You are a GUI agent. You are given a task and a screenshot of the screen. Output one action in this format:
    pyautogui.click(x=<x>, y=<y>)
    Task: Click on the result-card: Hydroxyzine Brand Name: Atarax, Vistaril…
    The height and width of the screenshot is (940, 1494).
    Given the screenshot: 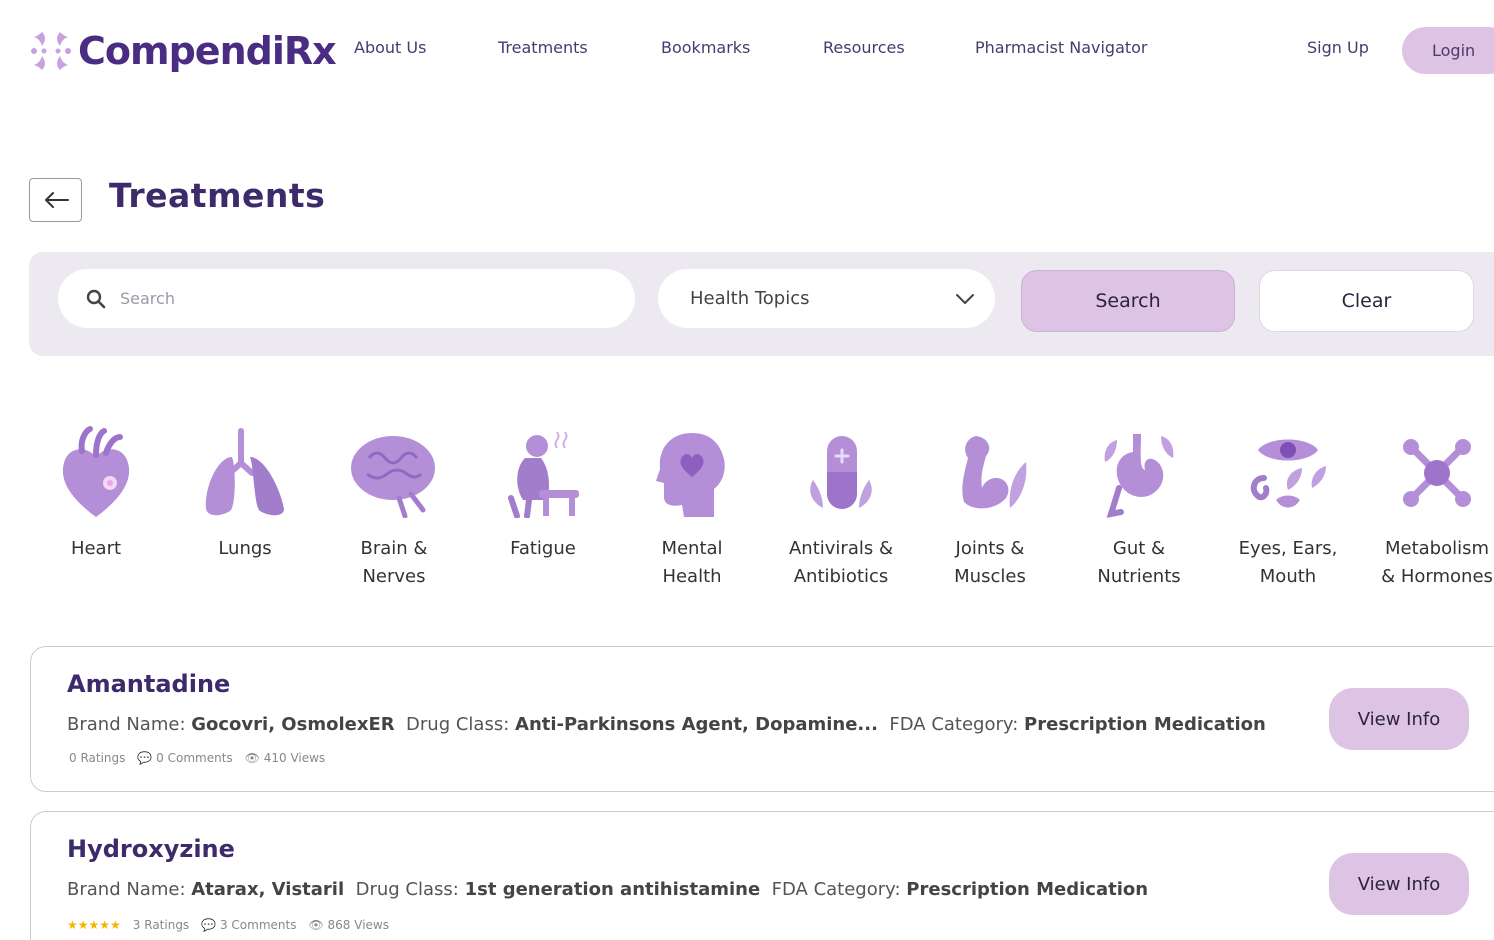 What is the action you would take?
    pyautogui.click(x=762, y=875)
    